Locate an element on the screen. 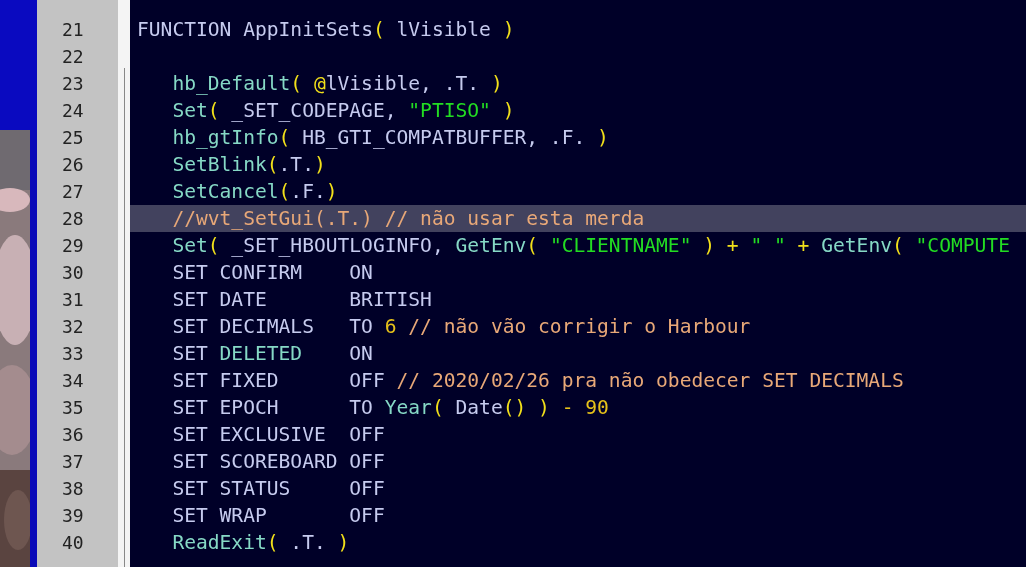 The height and width of the screenshot is (567, 1026). line-number: 36 is located at coordinates (73, 435).